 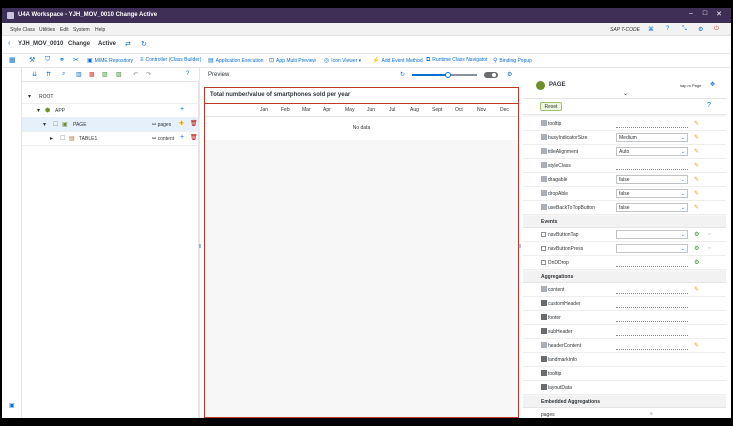 What do you see at coordinates (652, 123) in the screenshot?
I see `property-input` at bounding box center [652, 123].